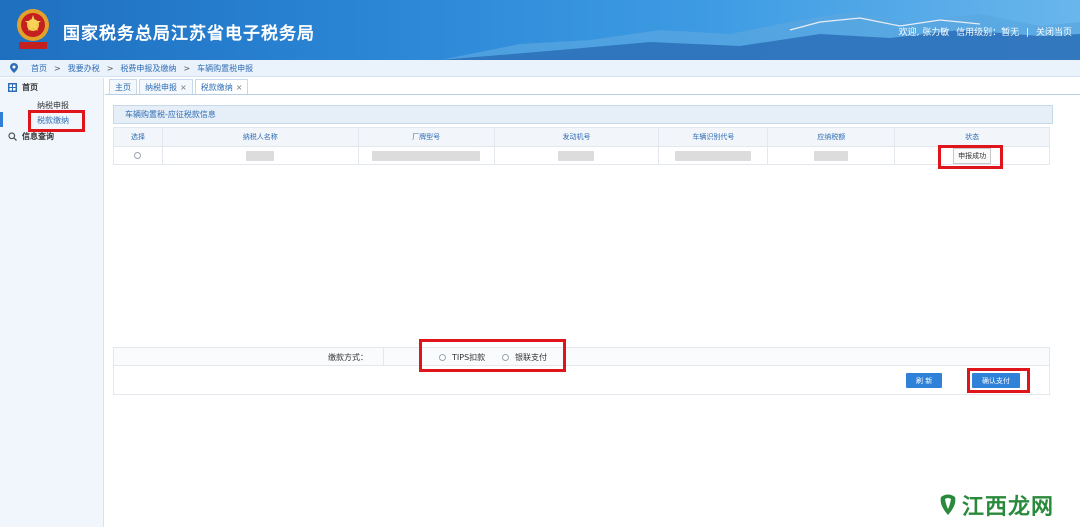  Describe the element at coordinates (540, 68) in the screenshot. I see `breadcrumb: 首页 > 我要办税 > 税费申报及缴纳 > 车辆购置税申报` at that location.